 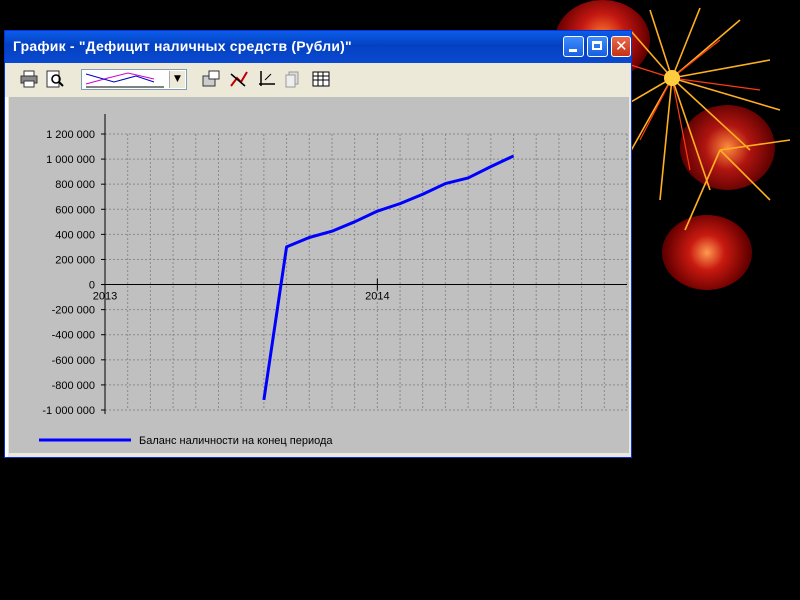 I want to click on y-tick-label: 600 000, so click(x=75, y=210).